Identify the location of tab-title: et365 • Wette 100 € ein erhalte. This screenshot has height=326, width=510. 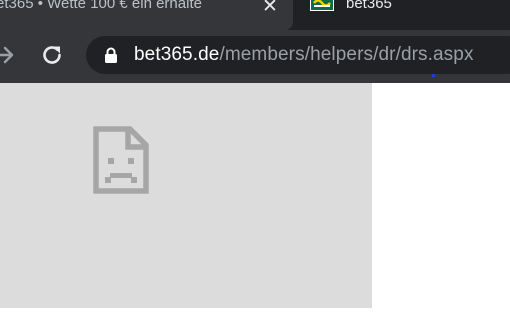
(101, 6).